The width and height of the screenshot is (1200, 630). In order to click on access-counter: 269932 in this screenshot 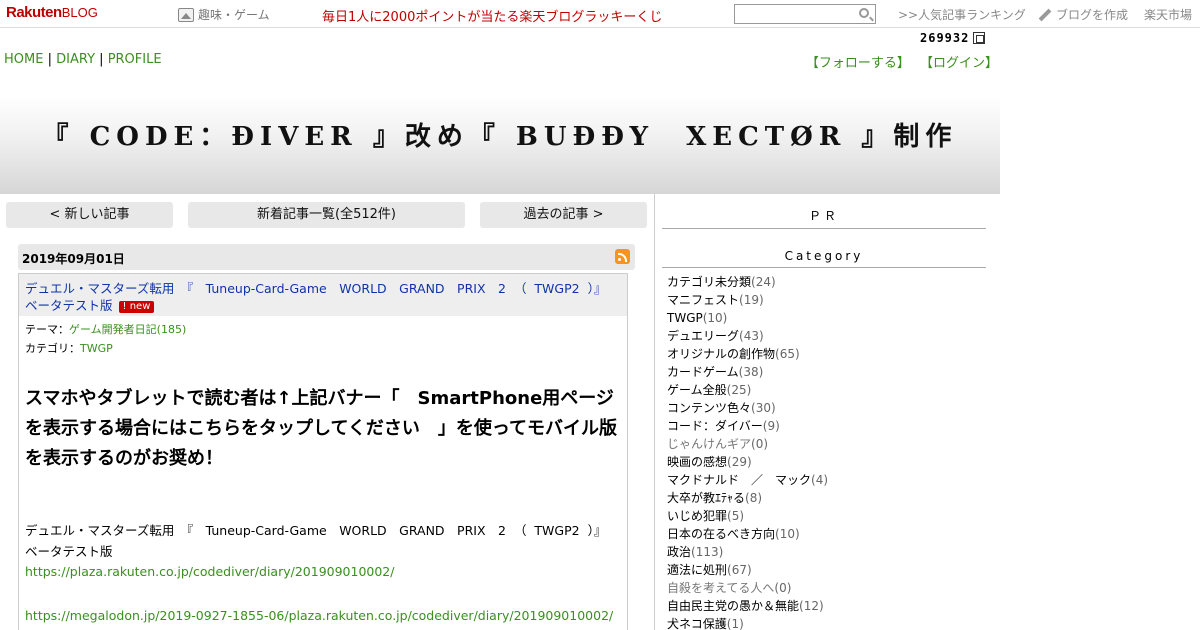, I will do `click(953, 38)`.